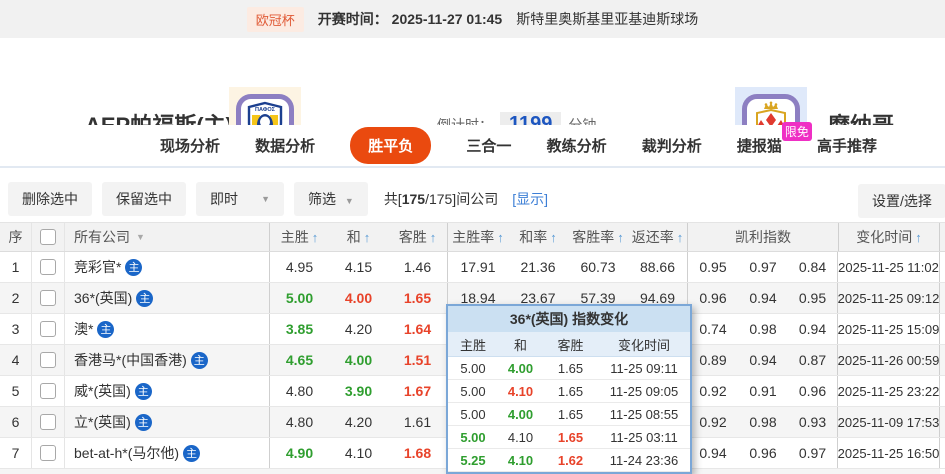 The width and height of the screenshot is (945, 474). I want to click on time-mode-dropdown: 即时 ▼, so click(240, 199).